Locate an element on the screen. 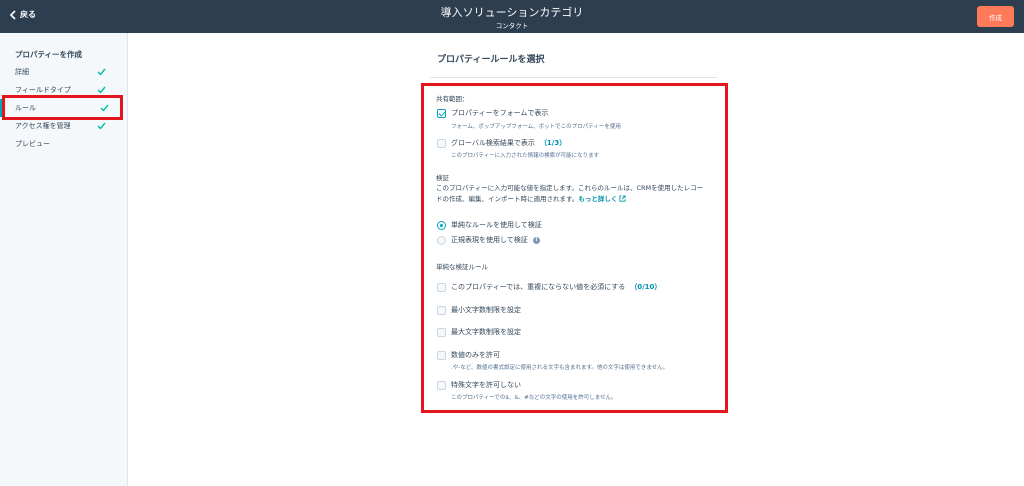 The height and width of the screenshot is (486, 1024). top-bar: 戻る 導入ソリューションカテゴリ コンタクト 作成 is located at coordinates (512, 16).